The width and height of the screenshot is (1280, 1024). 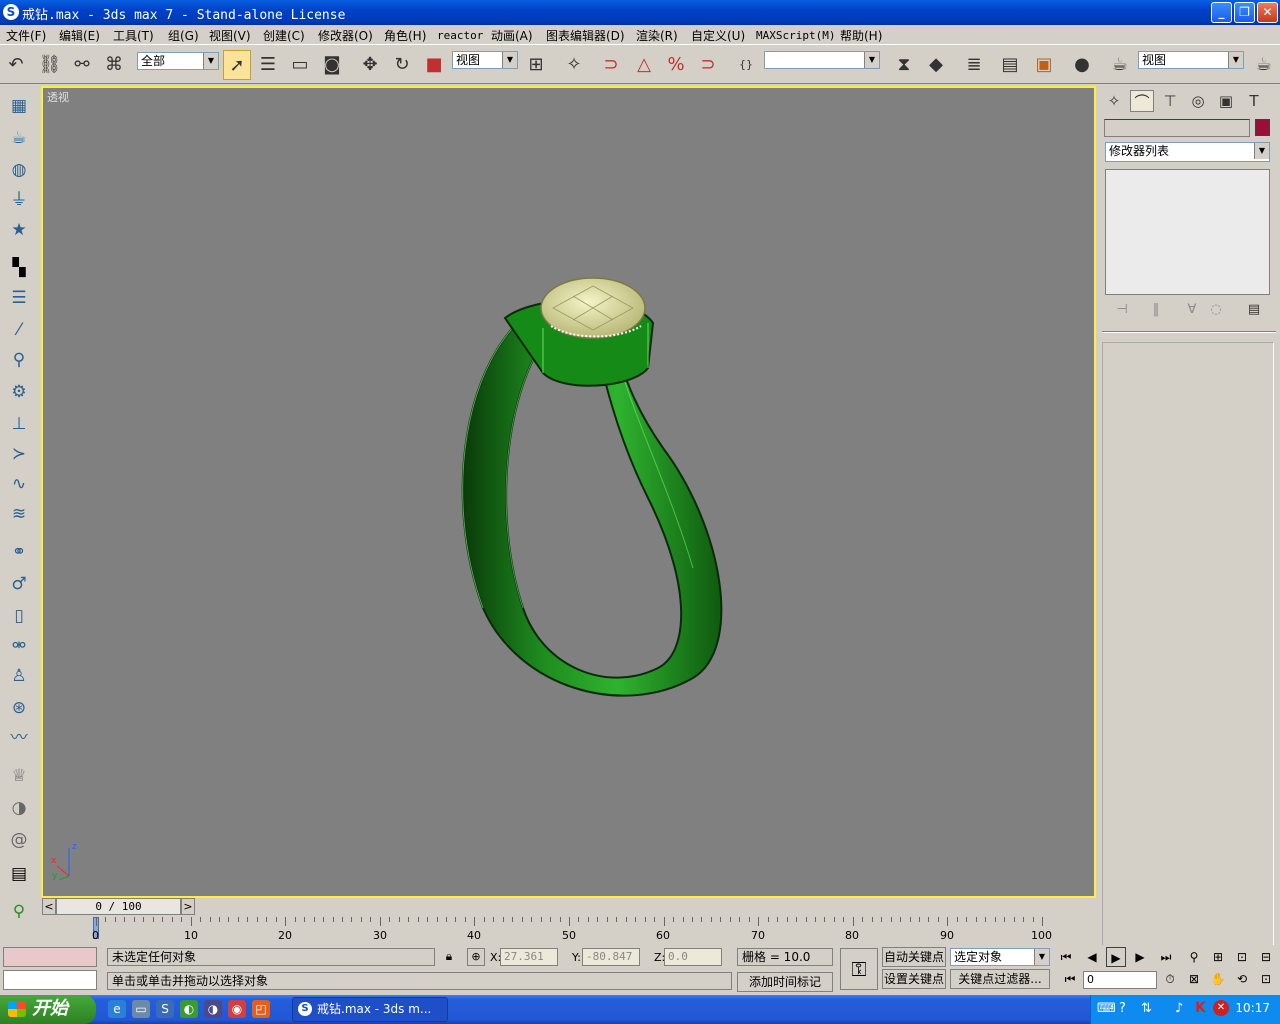 What do you see at coordinates (1244, 12) in the screenshot?
I see `restore-button: ❐` at bounding box center [1244, 12].